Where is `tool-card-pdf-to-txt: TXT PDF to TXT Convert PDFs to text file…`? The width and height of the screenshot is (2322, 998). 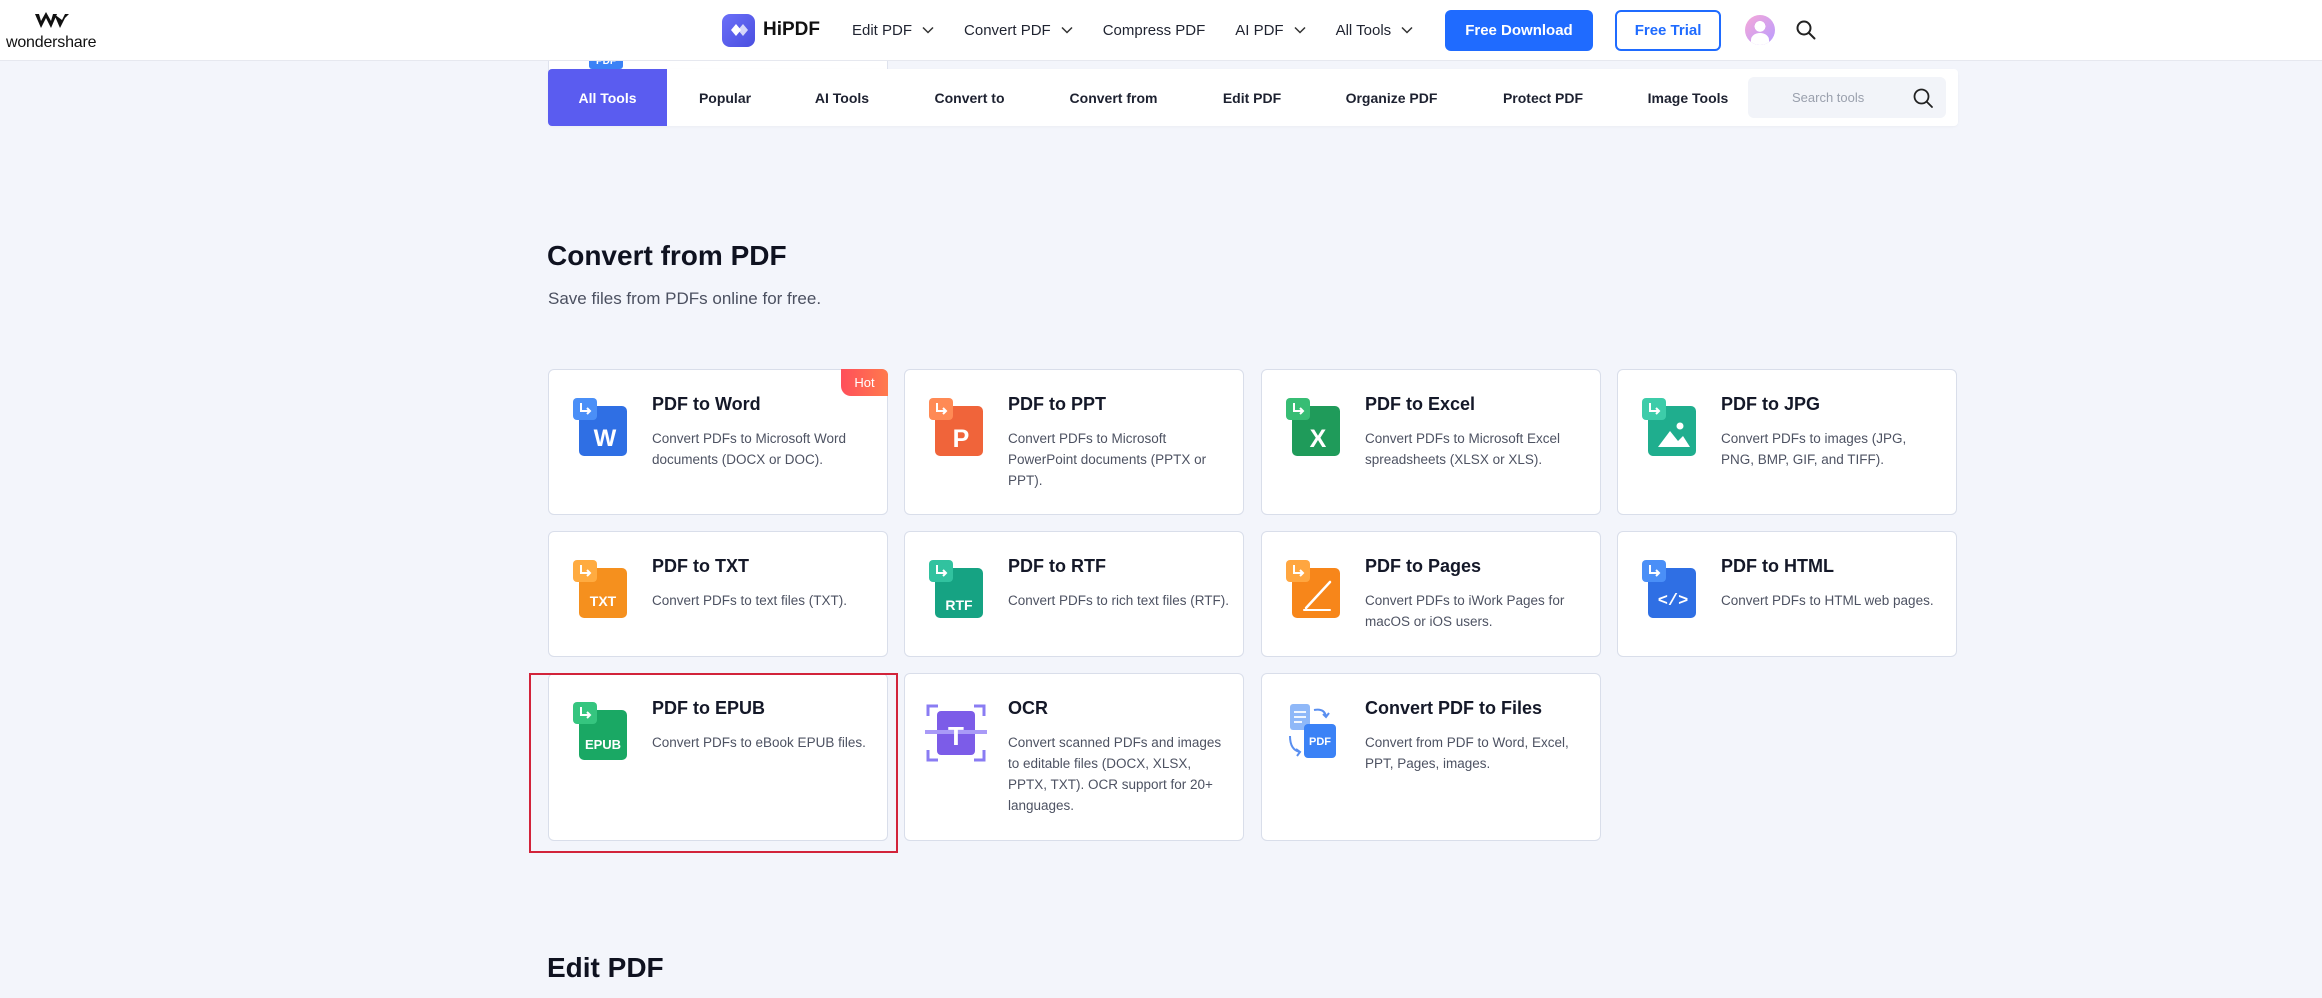 tool-card-pdf-to-txt: TXT PDF to TXT Convert PDFs to text file… is located at coordinates (718, 594).